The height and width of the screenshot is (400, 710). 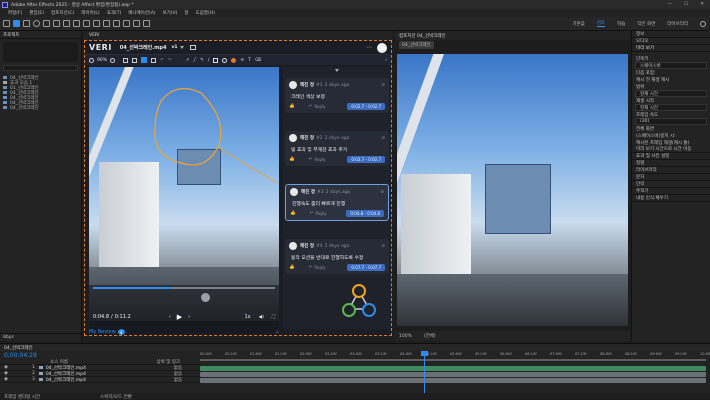 What do you see at coordinates (671, 177) in the screenshot?
I see `panel-character: 문자` at bounding box center [671, 177].